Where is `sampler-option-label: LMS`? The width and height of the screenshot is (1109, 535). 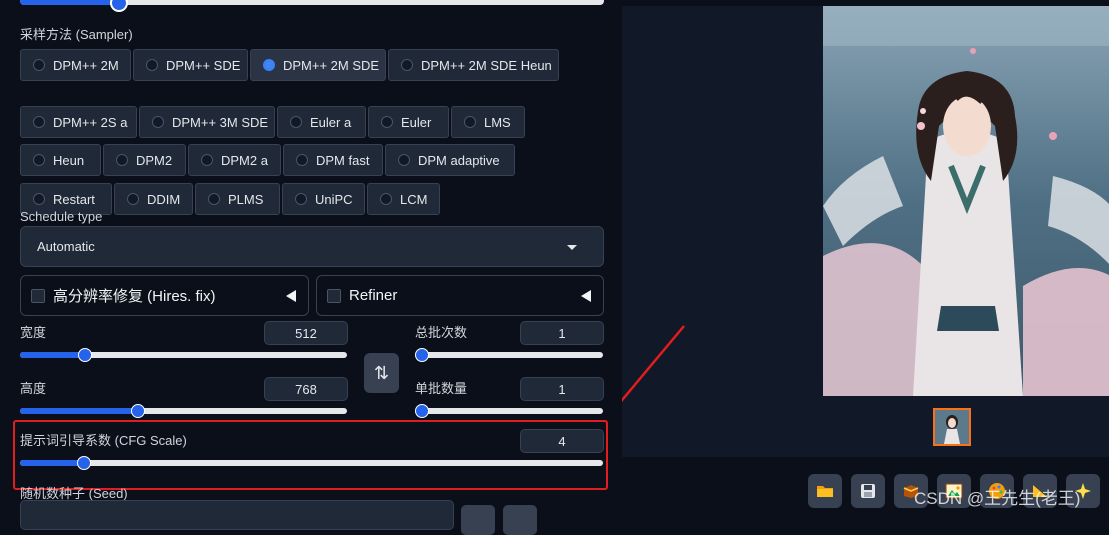 sampler-option-label: LMS is located at coordinates (497, 122).